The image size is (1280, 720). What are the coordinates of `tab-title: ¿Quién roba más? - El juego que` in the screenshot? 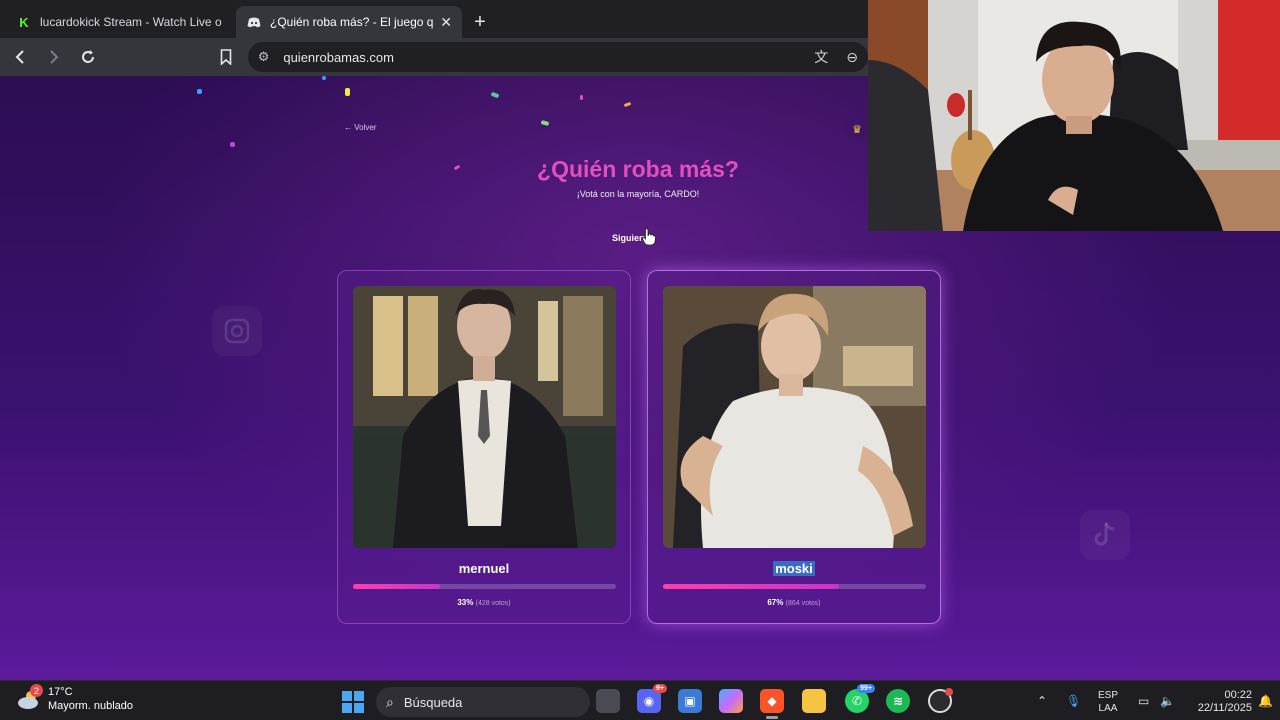 It's located at (352, 22).